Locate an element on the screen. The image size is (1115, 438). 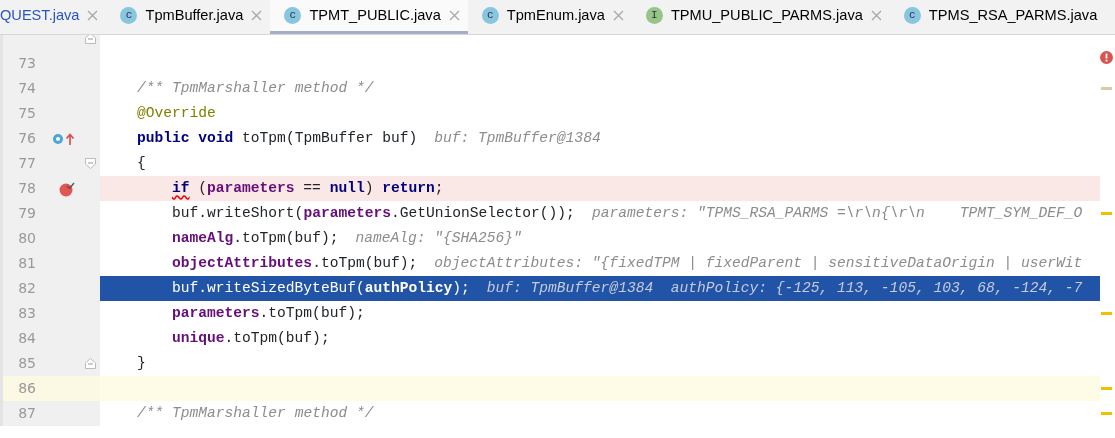
code-line: buf.writeShort(parameters.GetUnionSelector()); is located at coordinates (373, 213).